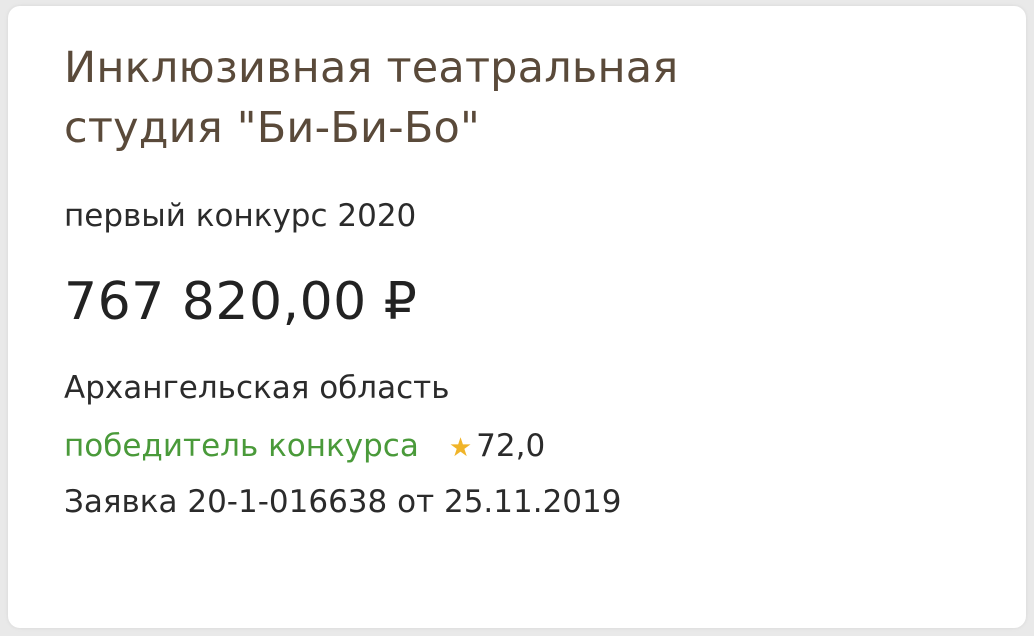  Describe the element at coordinates (241, 302) in the screenshot. I see `grant-amount: 767 820,00 ₽` at that location.